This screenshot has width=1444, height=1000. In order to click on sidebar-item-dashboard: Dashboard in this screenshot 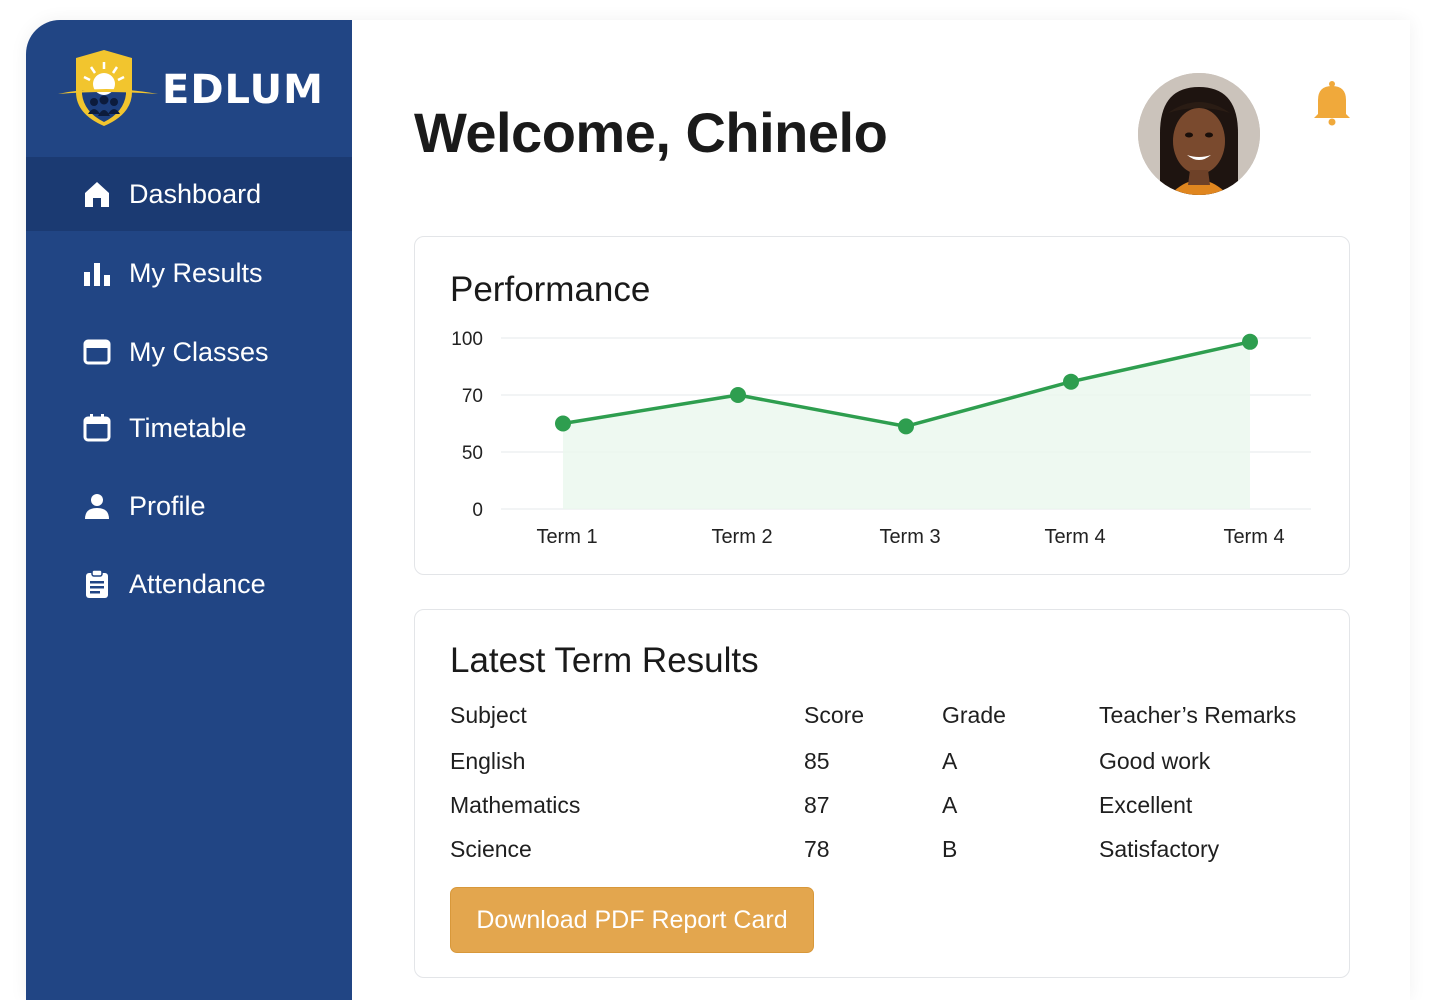, I will do `click(189, 194)`.